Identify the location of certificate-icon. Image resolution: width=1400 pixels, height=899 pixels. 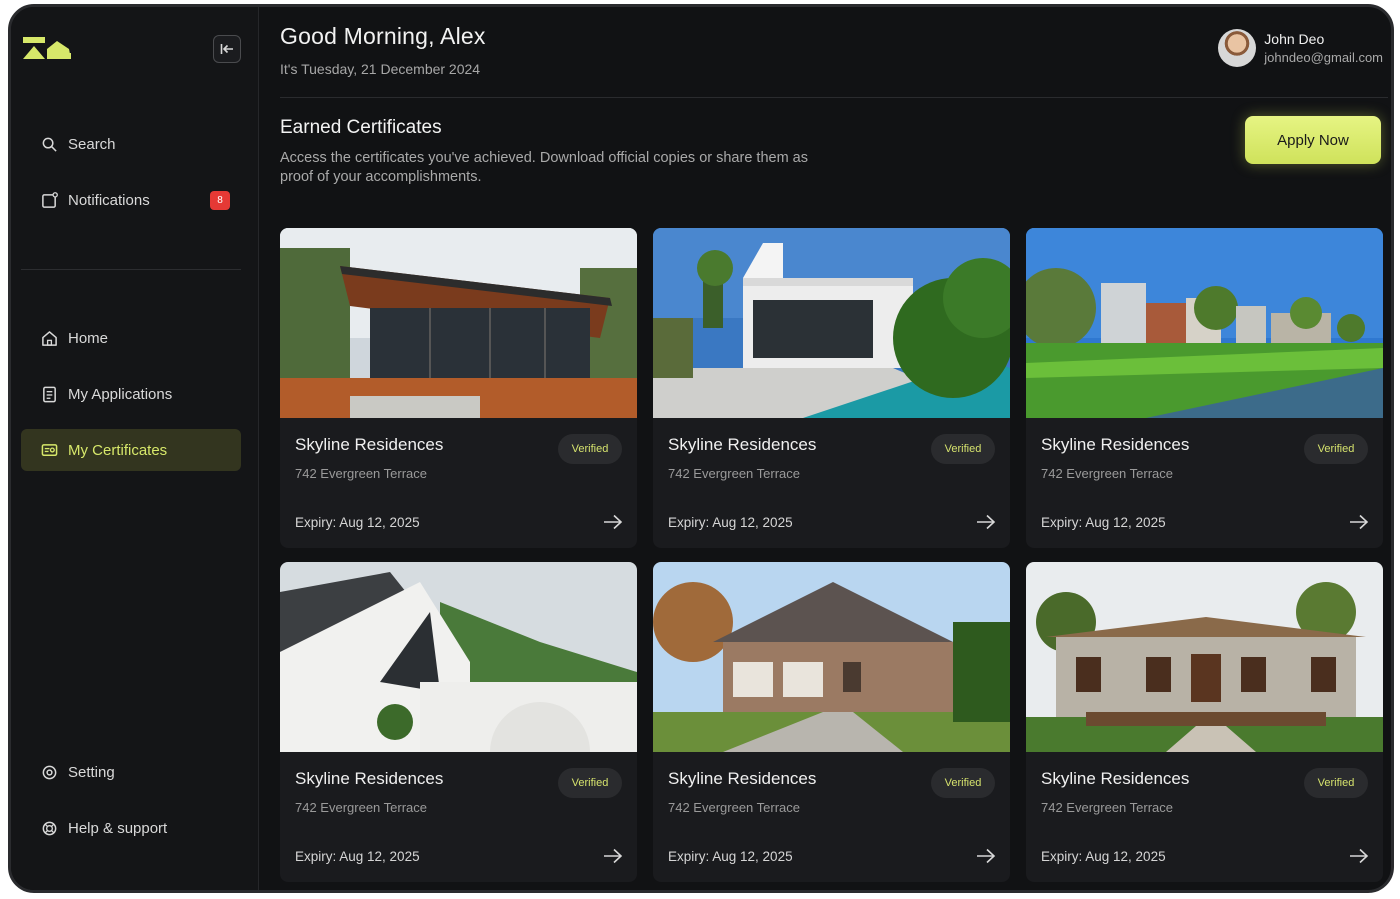
(49, 449).